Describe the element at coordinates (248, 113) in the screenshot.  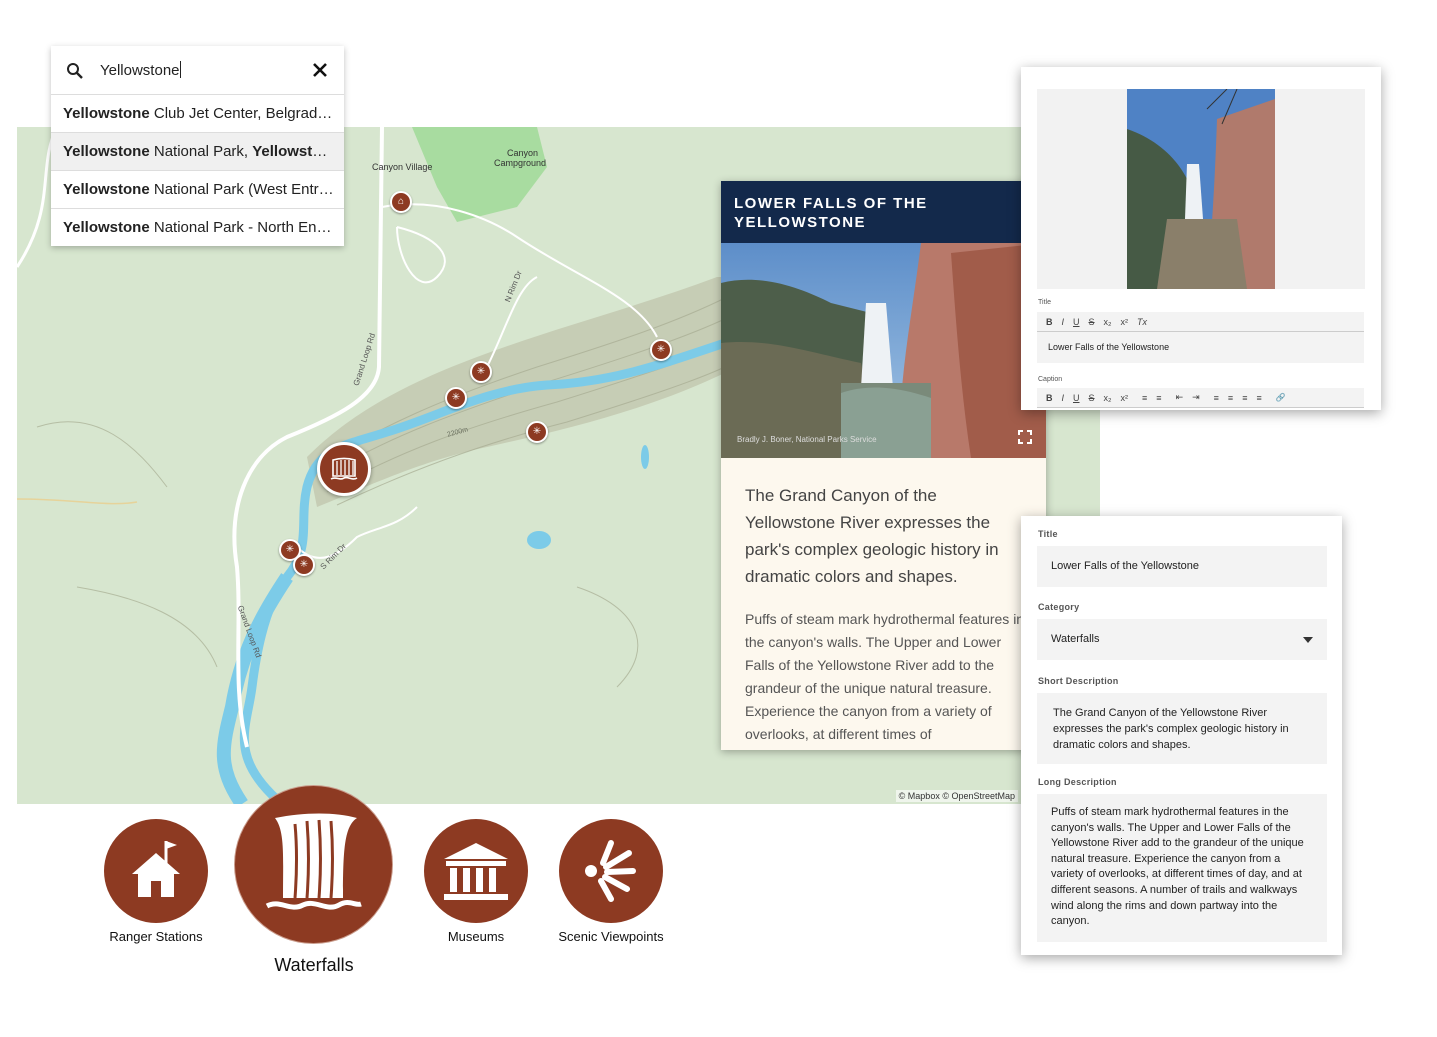
I see `result-rest: Club Jet Center, Belgrade, Montana` at that location.